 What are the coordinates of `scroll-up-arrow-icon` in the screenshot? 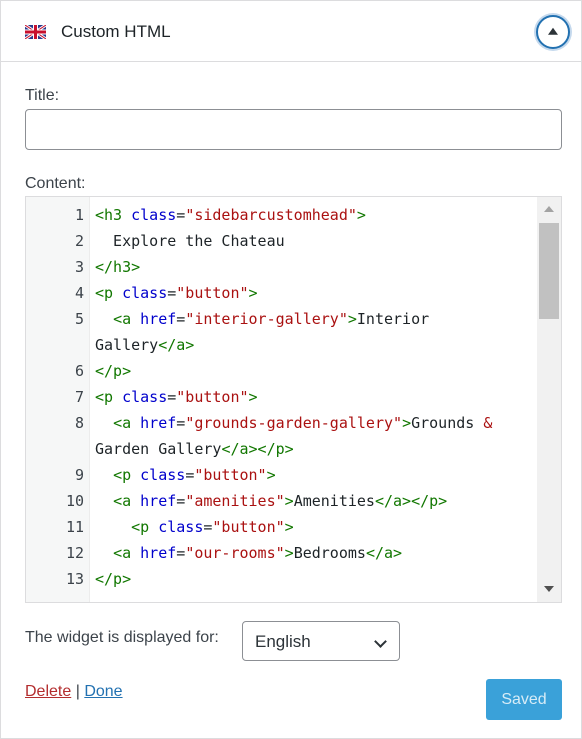 It's located at (549, 209).